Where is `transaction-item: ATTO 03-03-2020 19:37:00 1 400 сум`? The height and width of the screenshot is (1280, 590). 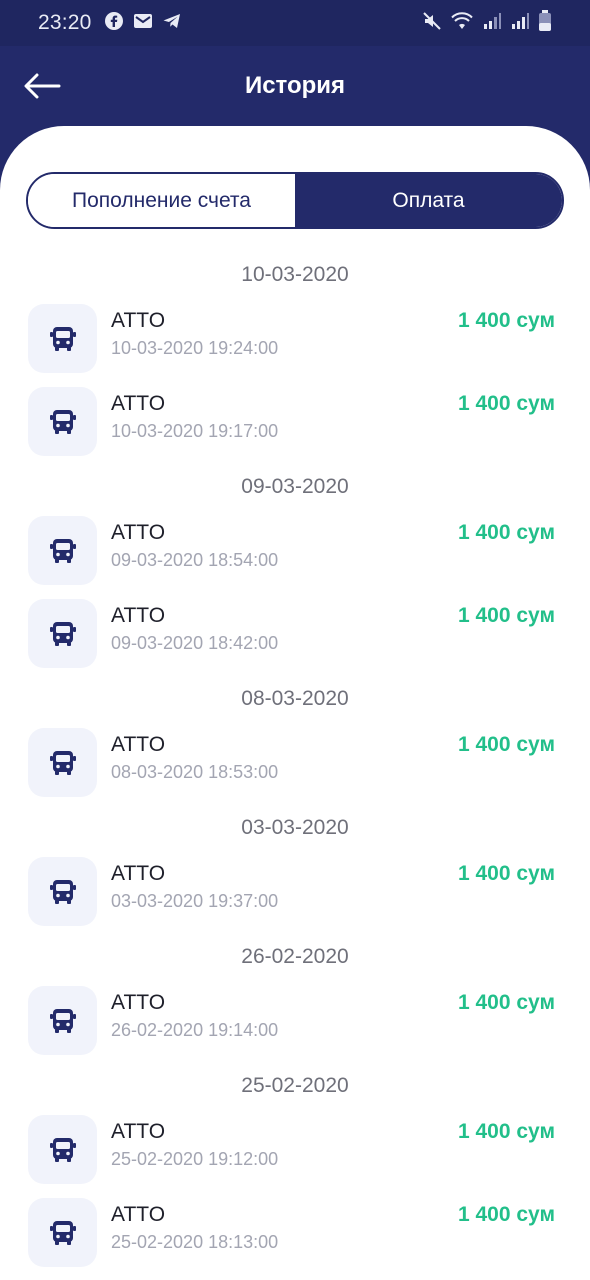
transaction-item: ATTO 03-03-2020 19:37:00 1 400 сум is located at coordinates (295, 892).